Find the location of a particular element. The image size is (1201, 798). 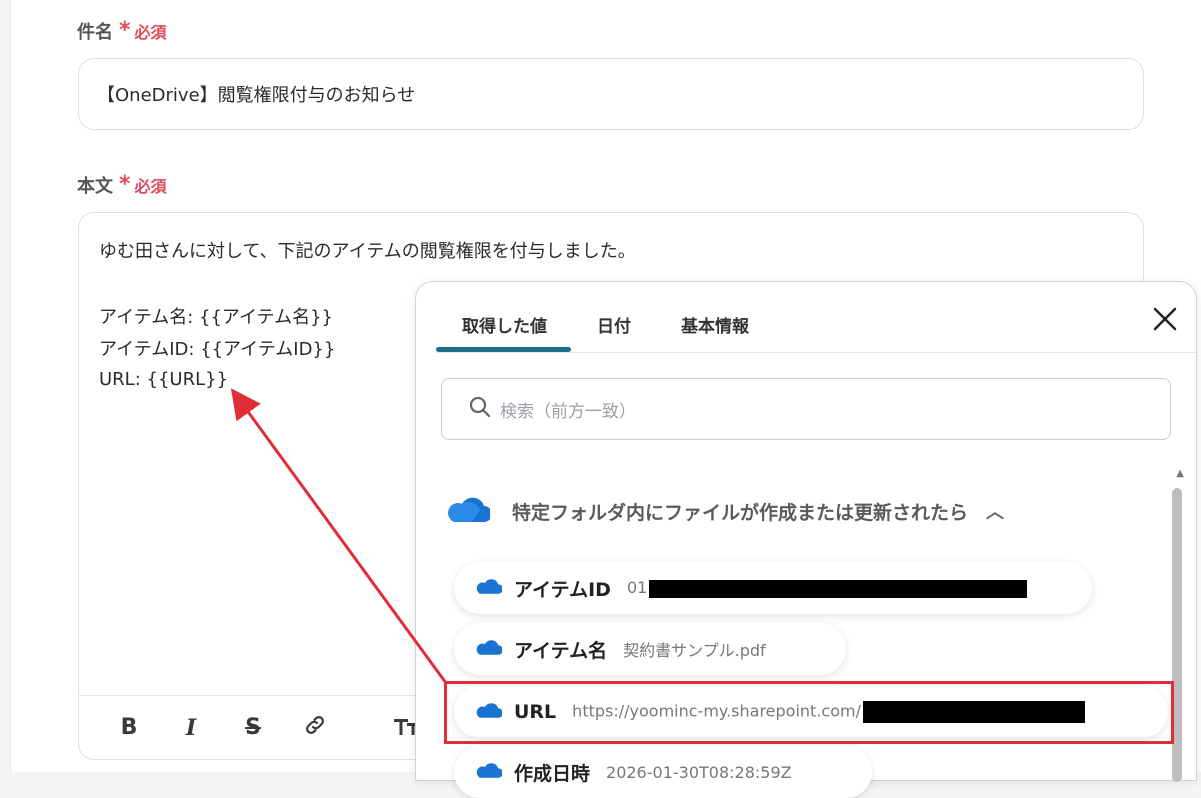

item-value: 01 is located at coordinates (827, 588).